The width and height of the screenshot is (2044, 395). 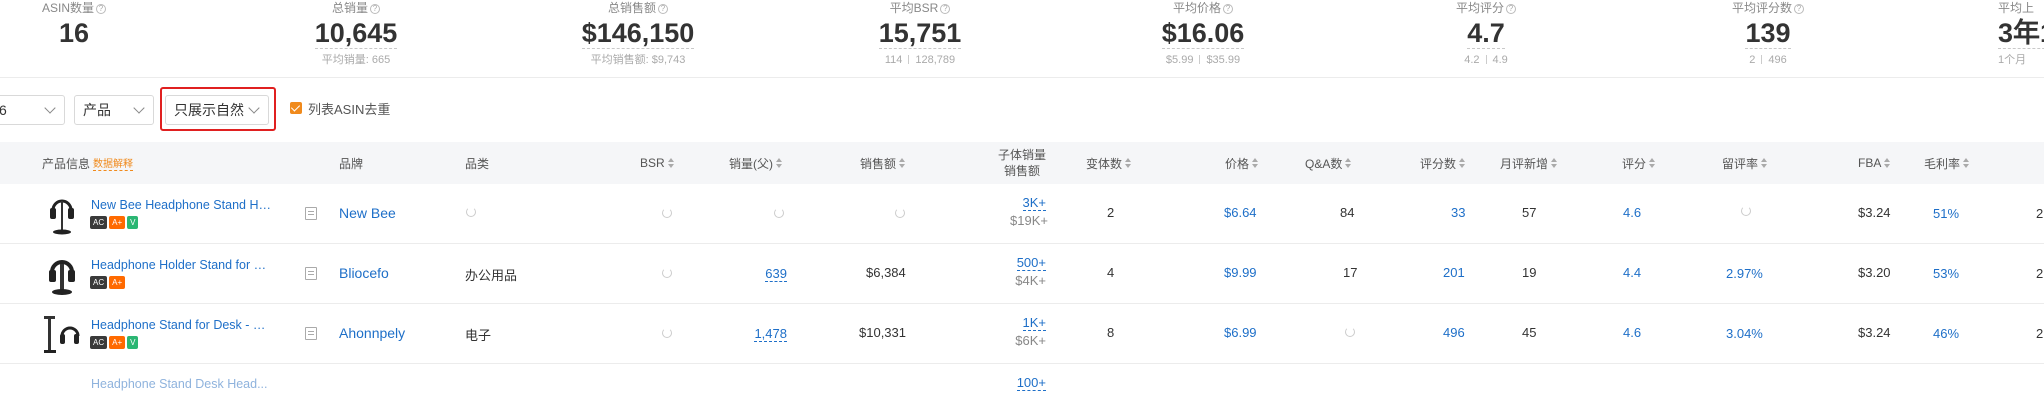 What do you see at coordinates (1031, 263) in the screenshot?
I see `child-sales-text: 500+` at bounding box center [1031, 263].